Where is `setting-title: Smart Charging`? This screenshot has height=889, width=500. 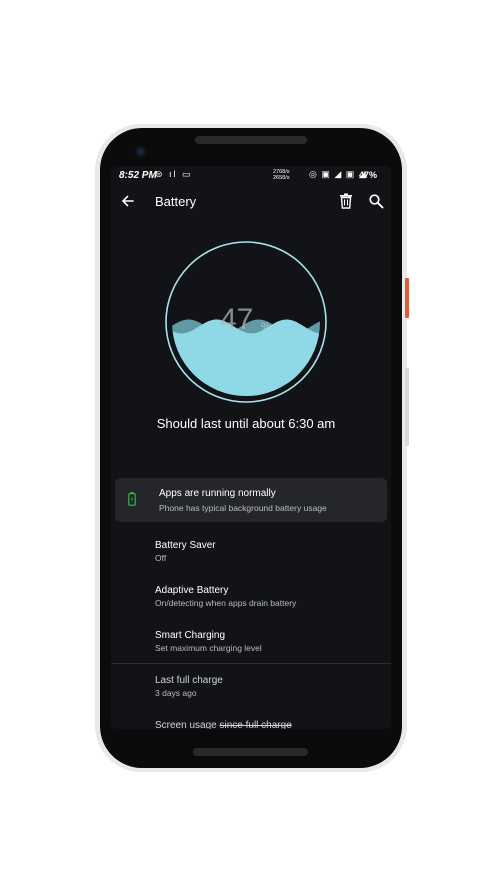
setting-title: Smart Charging is located at coordinates (190, 635).